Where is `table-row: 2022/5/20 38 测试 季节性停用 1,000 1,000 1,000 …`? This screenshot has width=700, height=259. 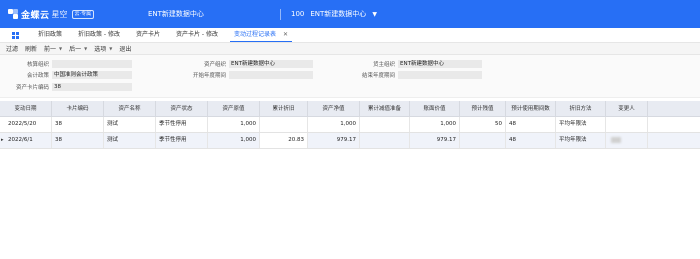
table-row: 2022/5/20 38 测试 季节性停用 1,000 1,000 1,000 … is located at coordinates (350, 125).